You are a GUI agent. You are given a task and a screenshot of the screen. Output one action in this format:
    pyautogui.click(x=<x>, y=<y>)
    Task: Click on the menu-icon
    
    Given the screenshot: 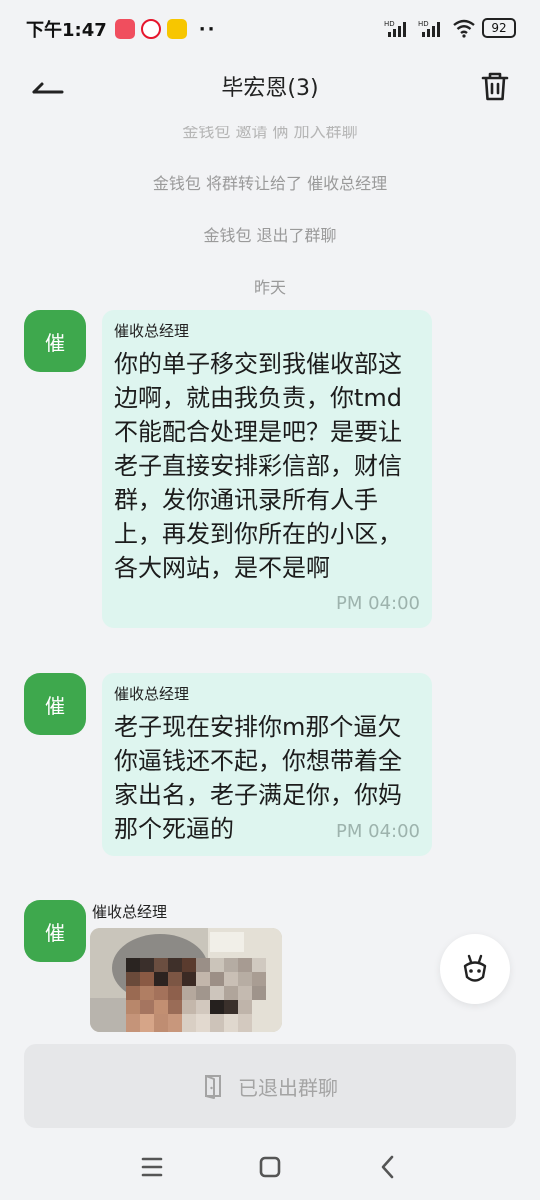 What is the action you would take?
    pyautogui.click(x=152, y=1167)
    